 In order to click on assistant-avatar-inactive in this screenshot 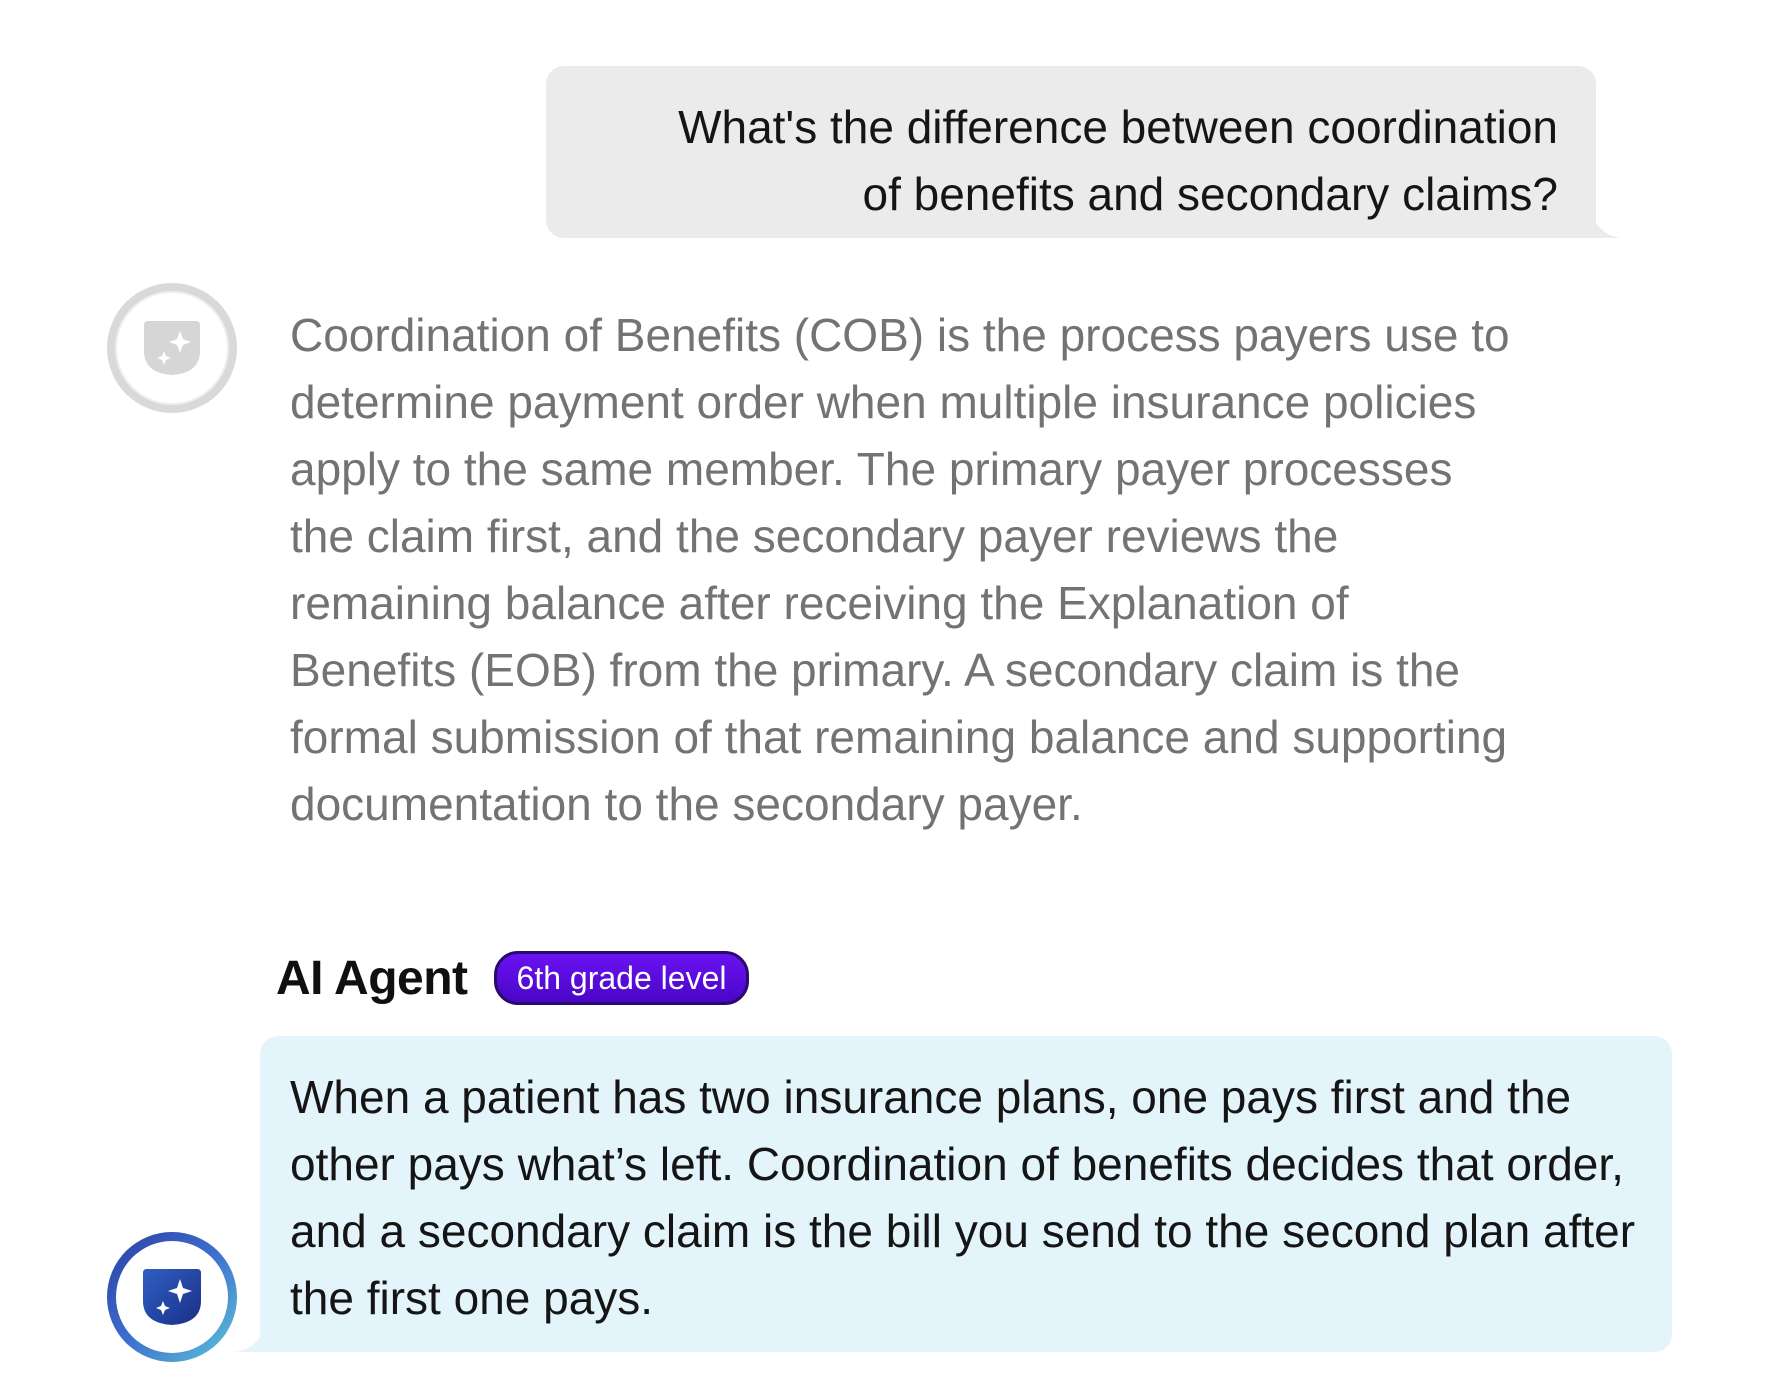, I will do `click(172, 348)`.